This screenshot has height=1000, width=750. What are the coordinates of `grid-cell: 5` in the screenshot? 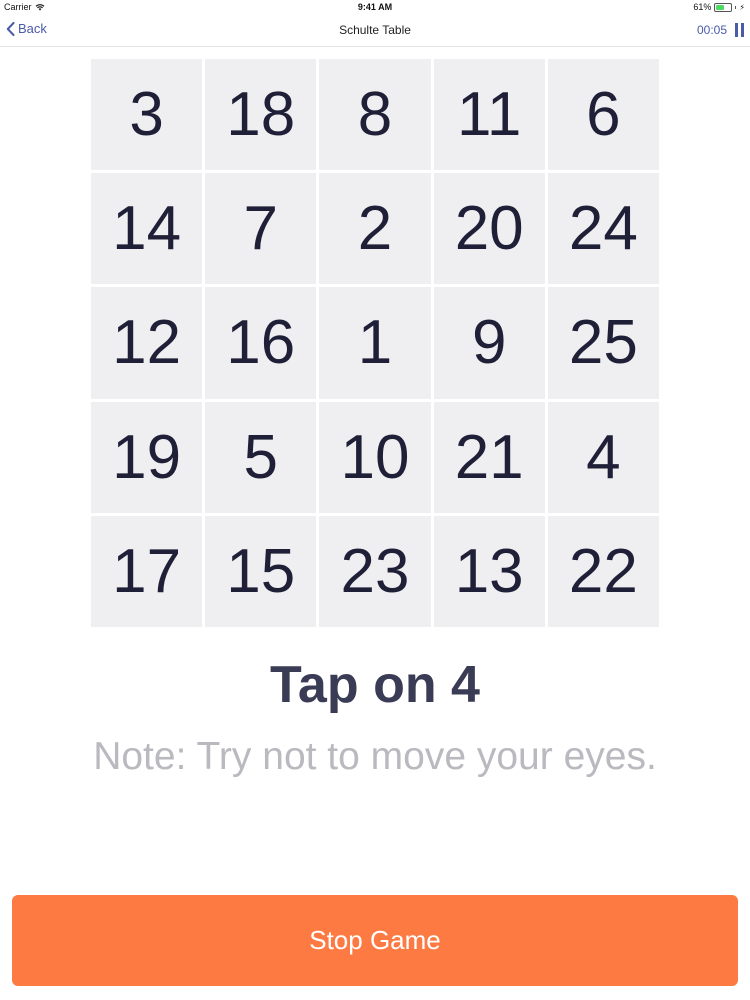 It's located at (261, 457).